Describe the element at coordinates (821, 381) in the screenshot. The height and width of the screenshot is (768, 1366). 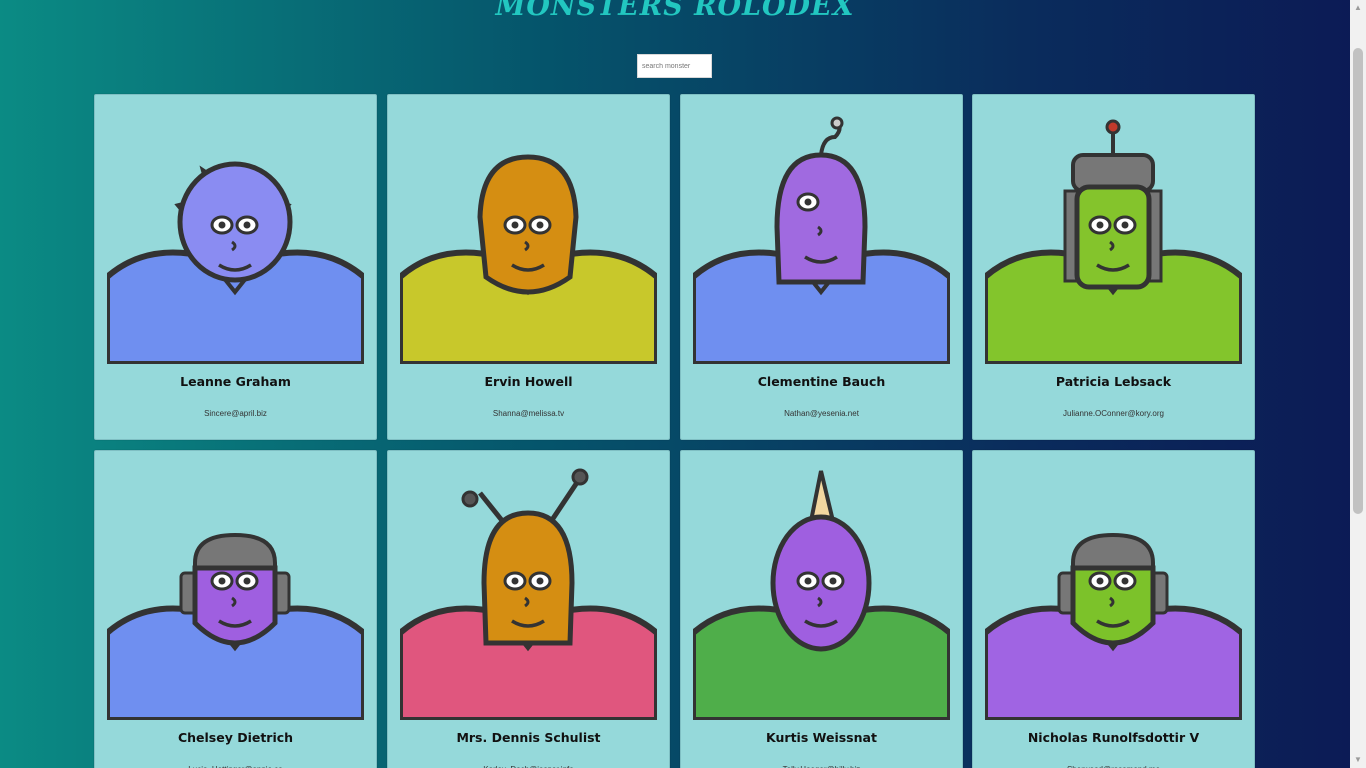
I see `monster-name: Clementine Bauch` at that location.